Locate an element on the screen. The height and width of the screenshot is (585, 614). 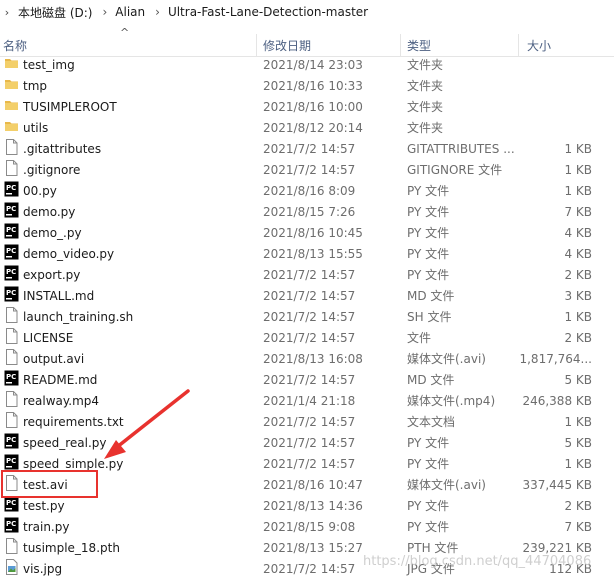
watermark: https://blog.csdn.net/qq_44704086 is located at coordinates (477, 561).